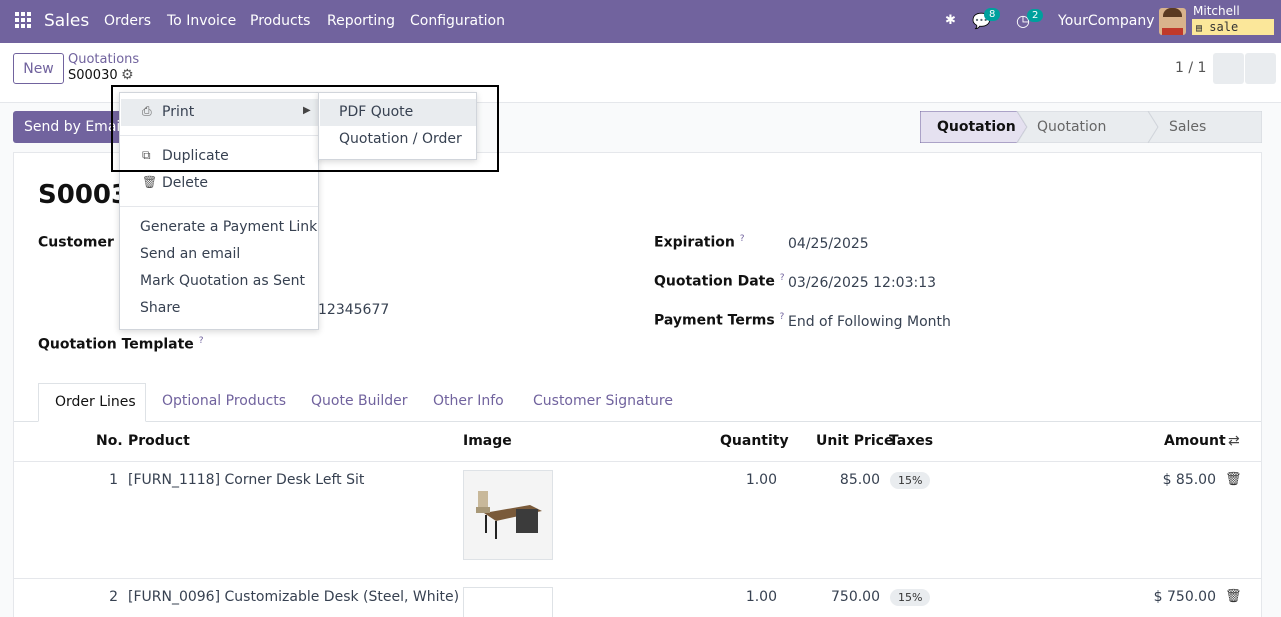  Describe the element at coordinates (23, 20) in the screenshot. I see `apps-menu-icon` at that location.